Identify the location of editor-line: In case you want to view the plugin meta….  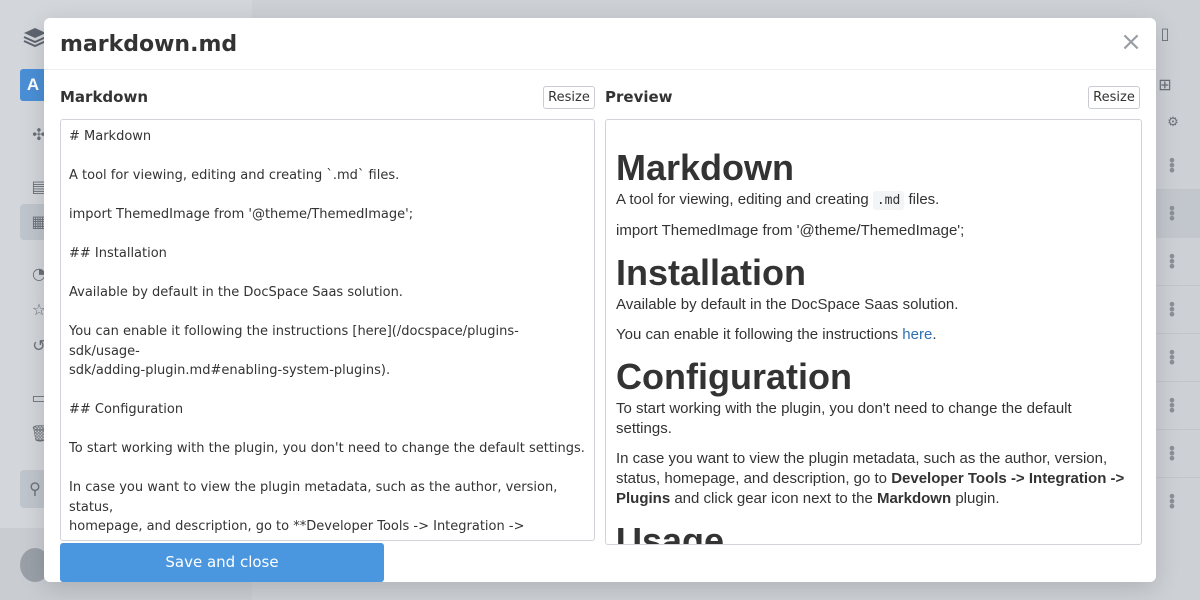
(315, 497).